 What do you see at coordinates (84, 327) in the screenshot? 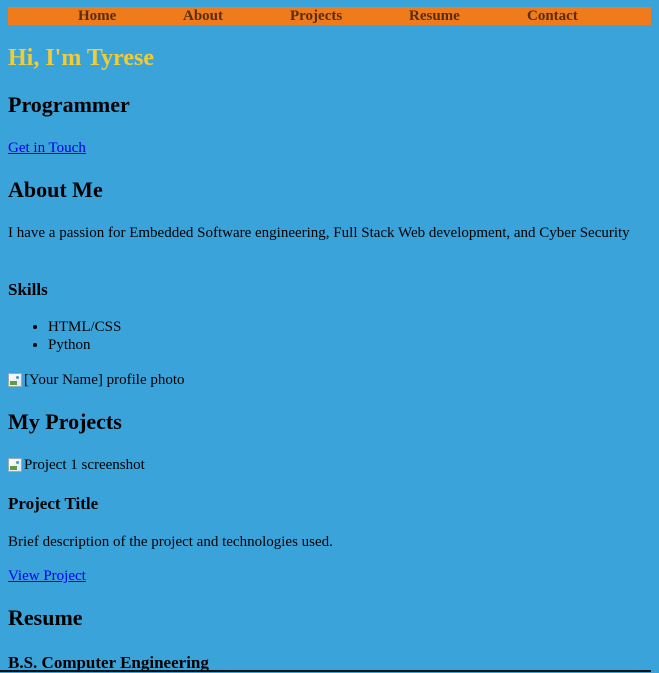
I see `skill-item: HTML/CSS` at bounding box center [84, 327].